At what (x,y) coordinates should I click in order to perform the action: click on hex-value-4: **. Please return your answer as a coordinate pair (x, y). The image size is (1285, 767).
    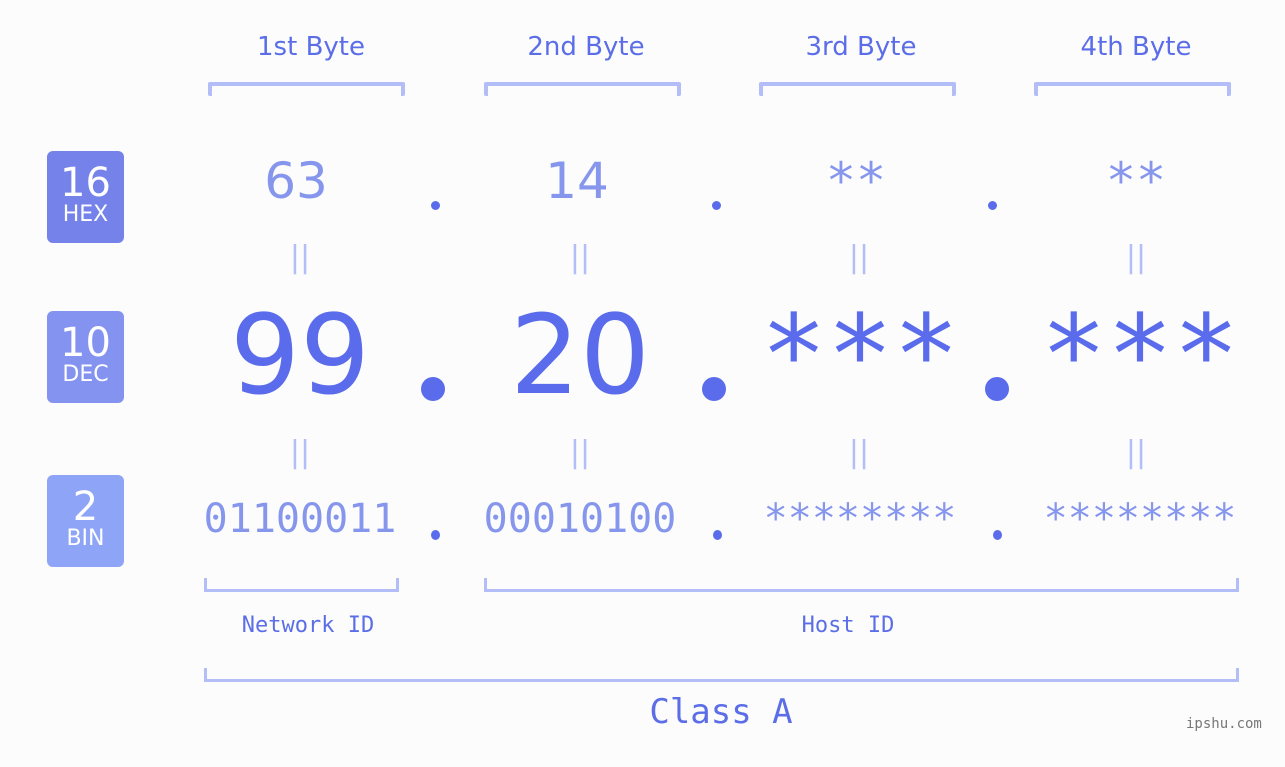
    Looking at the image, I should click on (1136, 181).